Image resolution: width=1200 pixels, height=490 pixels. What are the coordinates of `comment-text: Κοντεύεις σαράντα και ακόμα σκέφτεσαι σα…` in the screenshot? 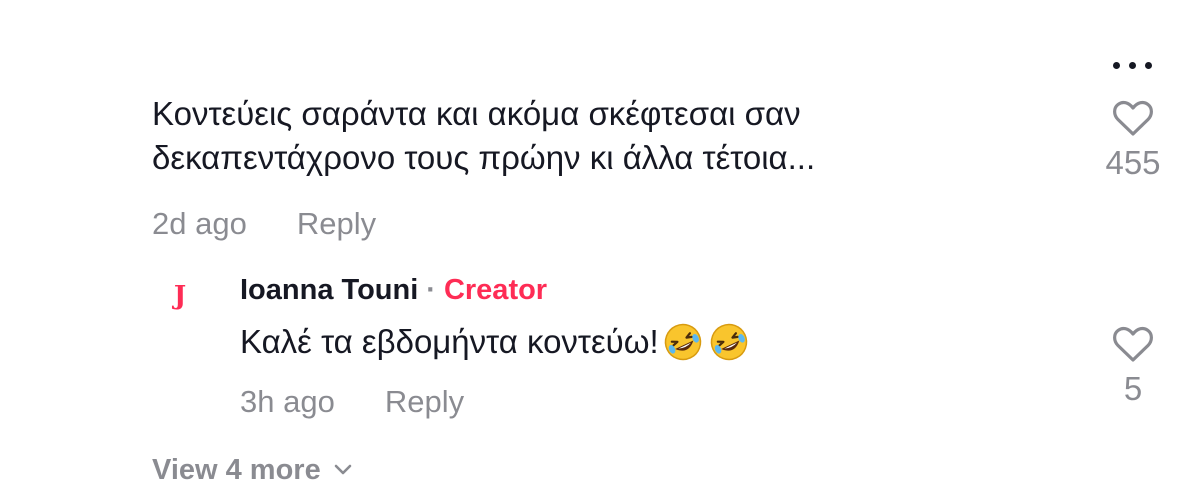 It's located at (602, 136).